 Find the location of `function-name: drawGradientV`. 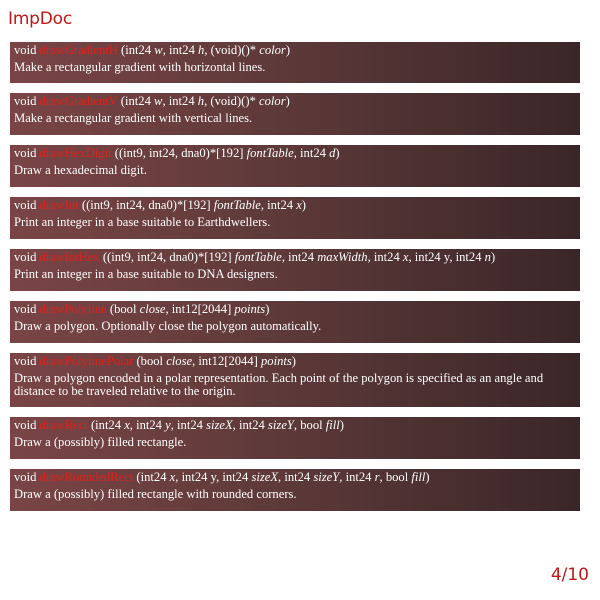

function-name: drawGradientV is located at coordinates (79, 101).